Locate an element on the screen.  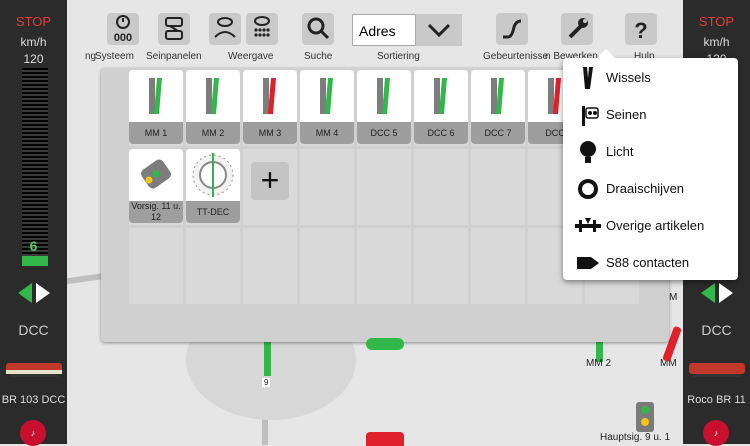
menu-item-label: Licht is located at coordinates (620, 151).